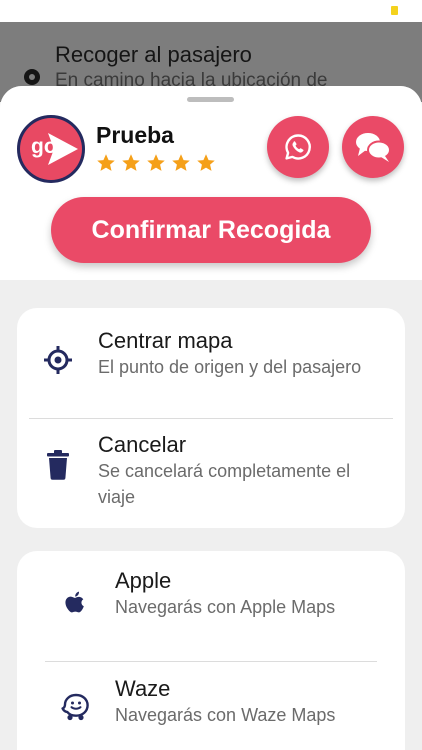 The image size is (422, 750). What do you see at coordinates (75, 707) in the screenshot?
I see `waze-icon` at bounding box center [75, 707].